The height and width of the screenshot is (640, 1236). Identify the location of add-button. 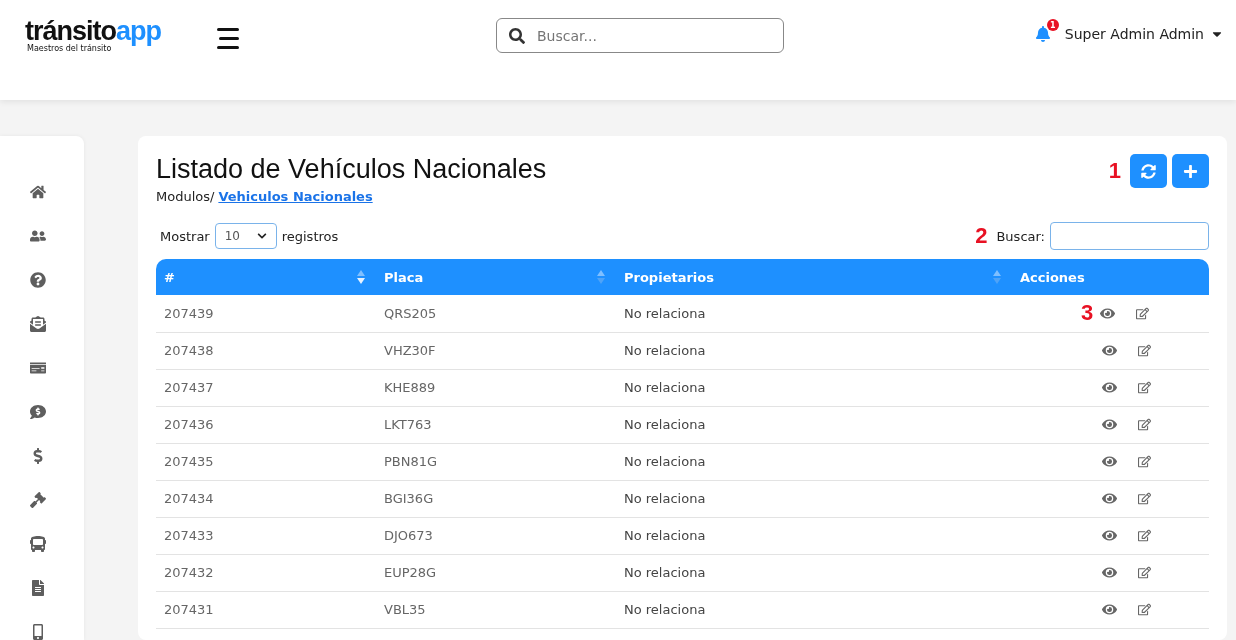
(1190, 171).